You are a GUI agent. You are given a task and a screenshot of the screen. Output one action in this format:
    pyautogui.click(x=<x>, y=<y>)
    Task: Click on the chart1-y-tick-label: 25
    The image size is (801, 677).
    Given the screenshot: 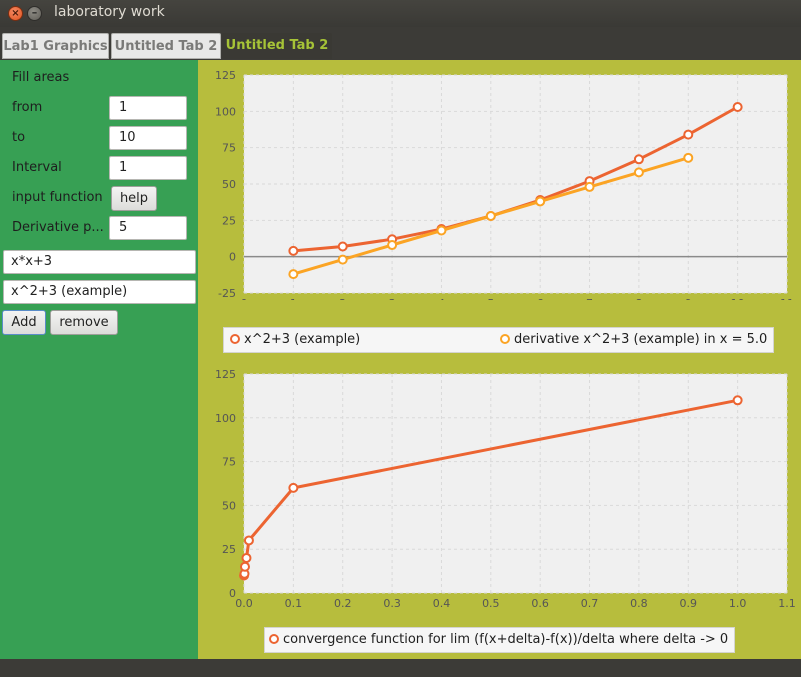 What is the action you would take?
    pyautogui.click(x=229, y=220)
    